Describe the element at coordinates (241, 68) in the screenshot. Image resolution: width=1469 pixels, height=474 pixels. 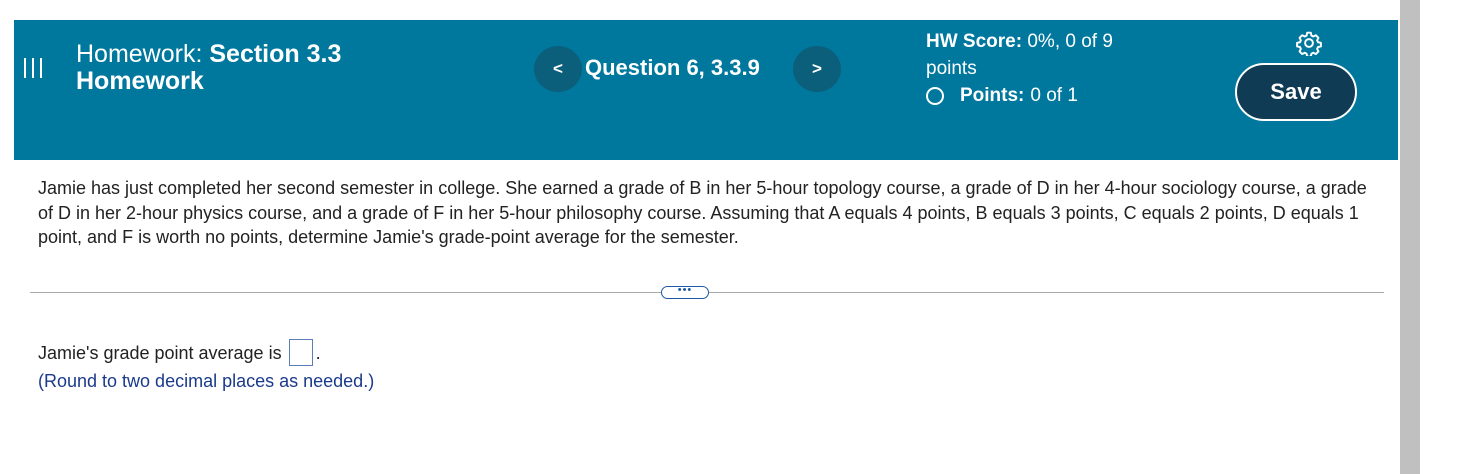
I see `homework-title: Homework: Section 3.3 Homework` at that location.